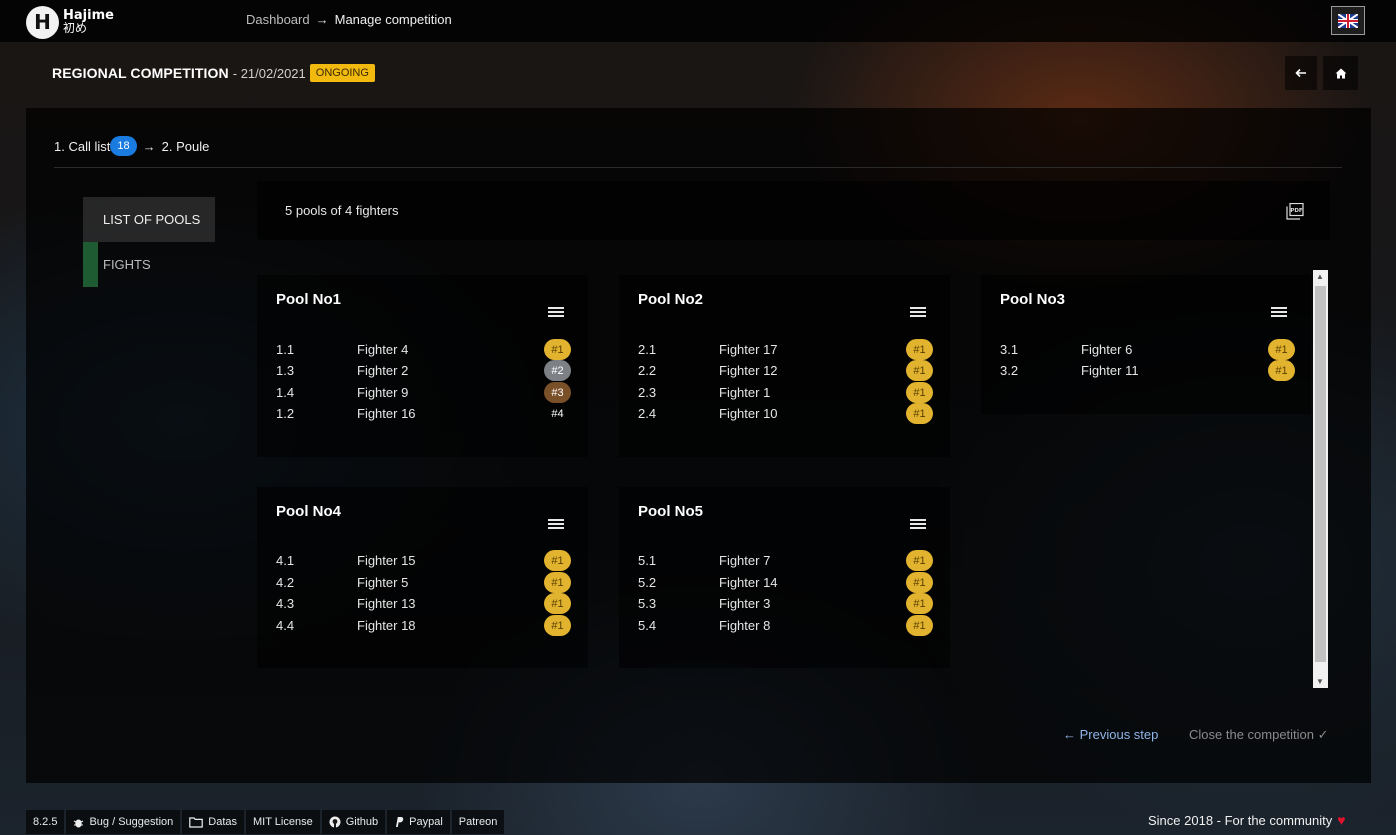 This screenshot has width=1396, height=835. What do you see at coordinates (1110, 734) in the screenshot?
I see `previous-step-link: ← Previous step` at bounding box center [1110, 734].